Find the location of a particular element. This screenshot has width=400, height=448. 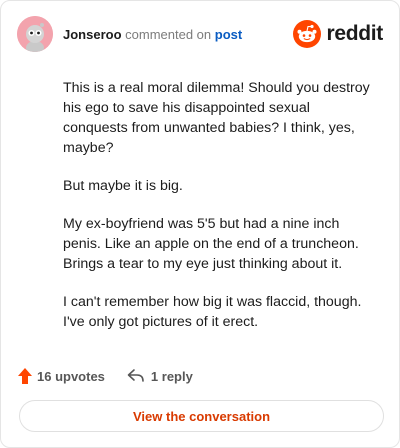

comment-header: Jonseroo commented on post reddit is located at coordinates (200, 35).